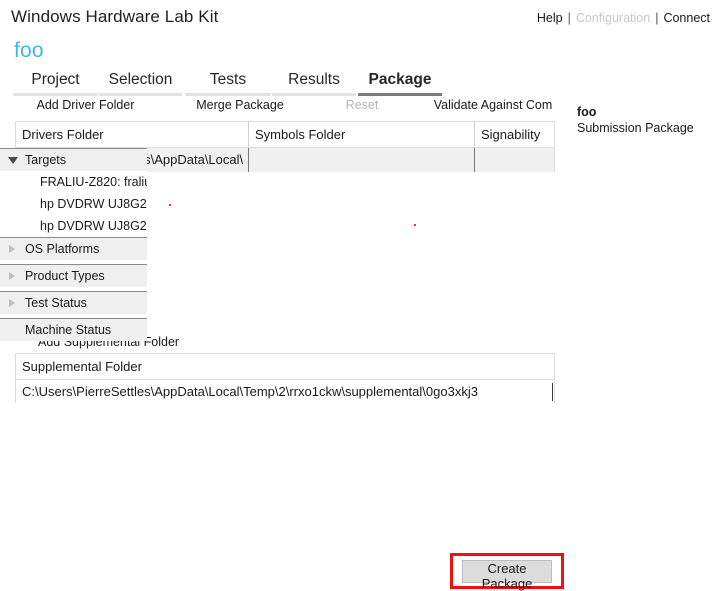 This screenshot has width=724, height=591. What do you see at coordinates (13, 160) in the screenshot?
I see `triangle-down-icon` at bounding box center [13, 160].